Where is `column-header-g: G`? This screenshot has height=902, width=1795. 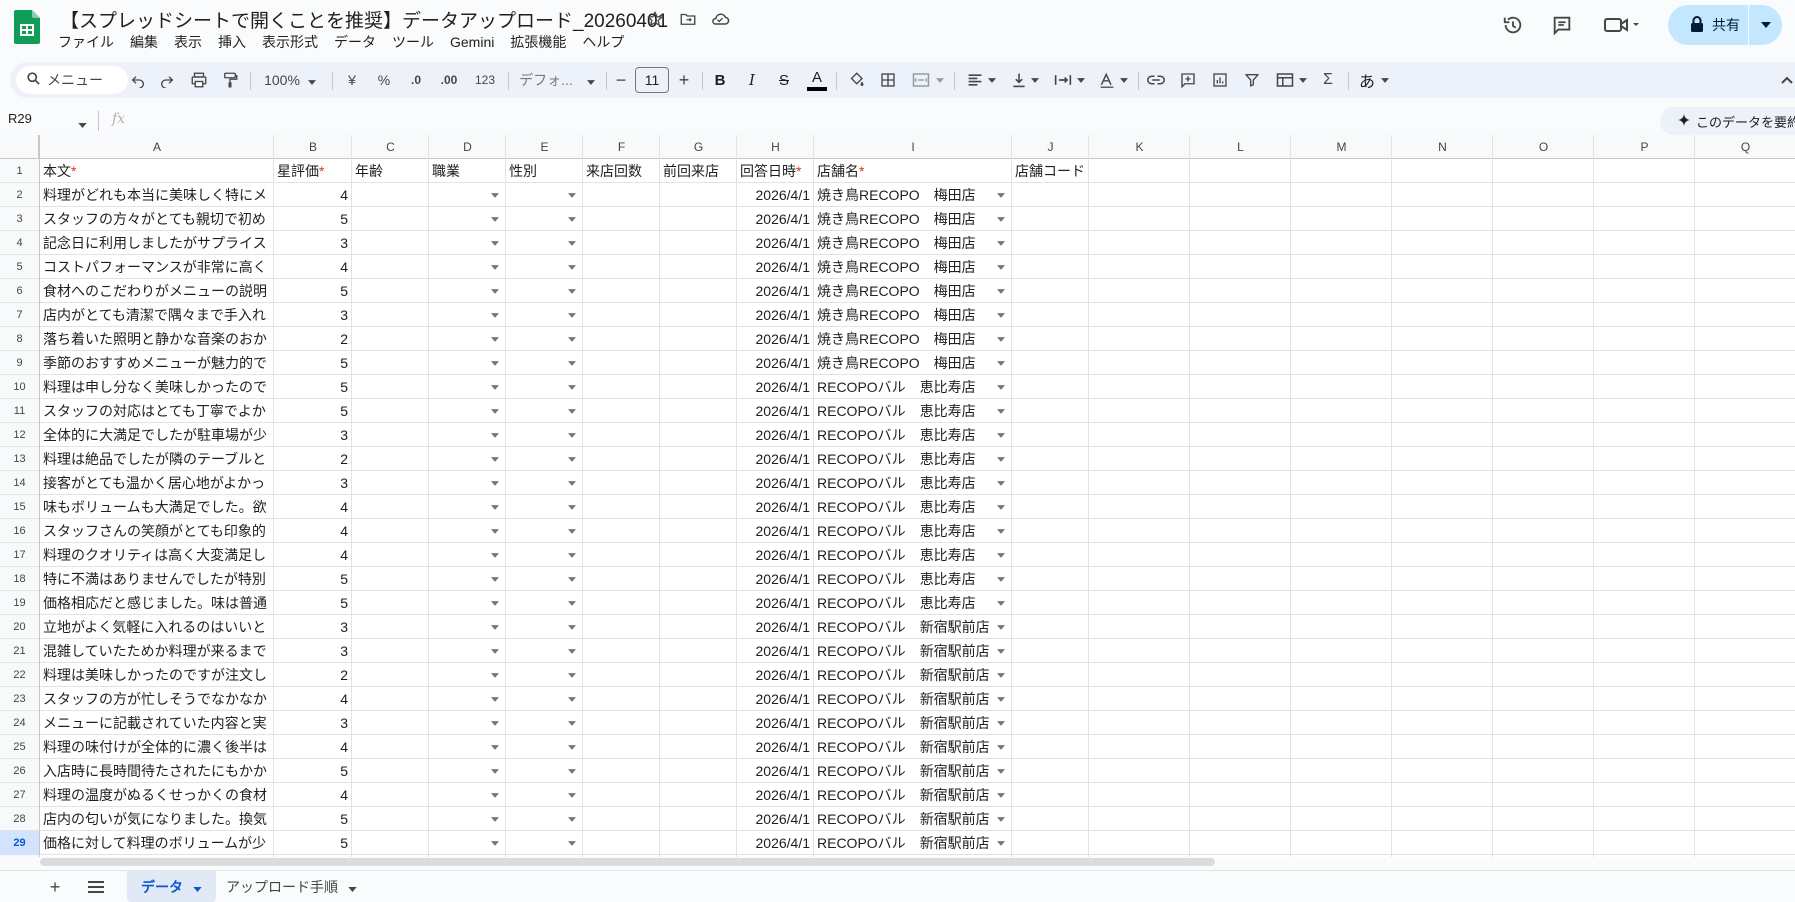
column-header-g: G is located at coordinates (698, 147).